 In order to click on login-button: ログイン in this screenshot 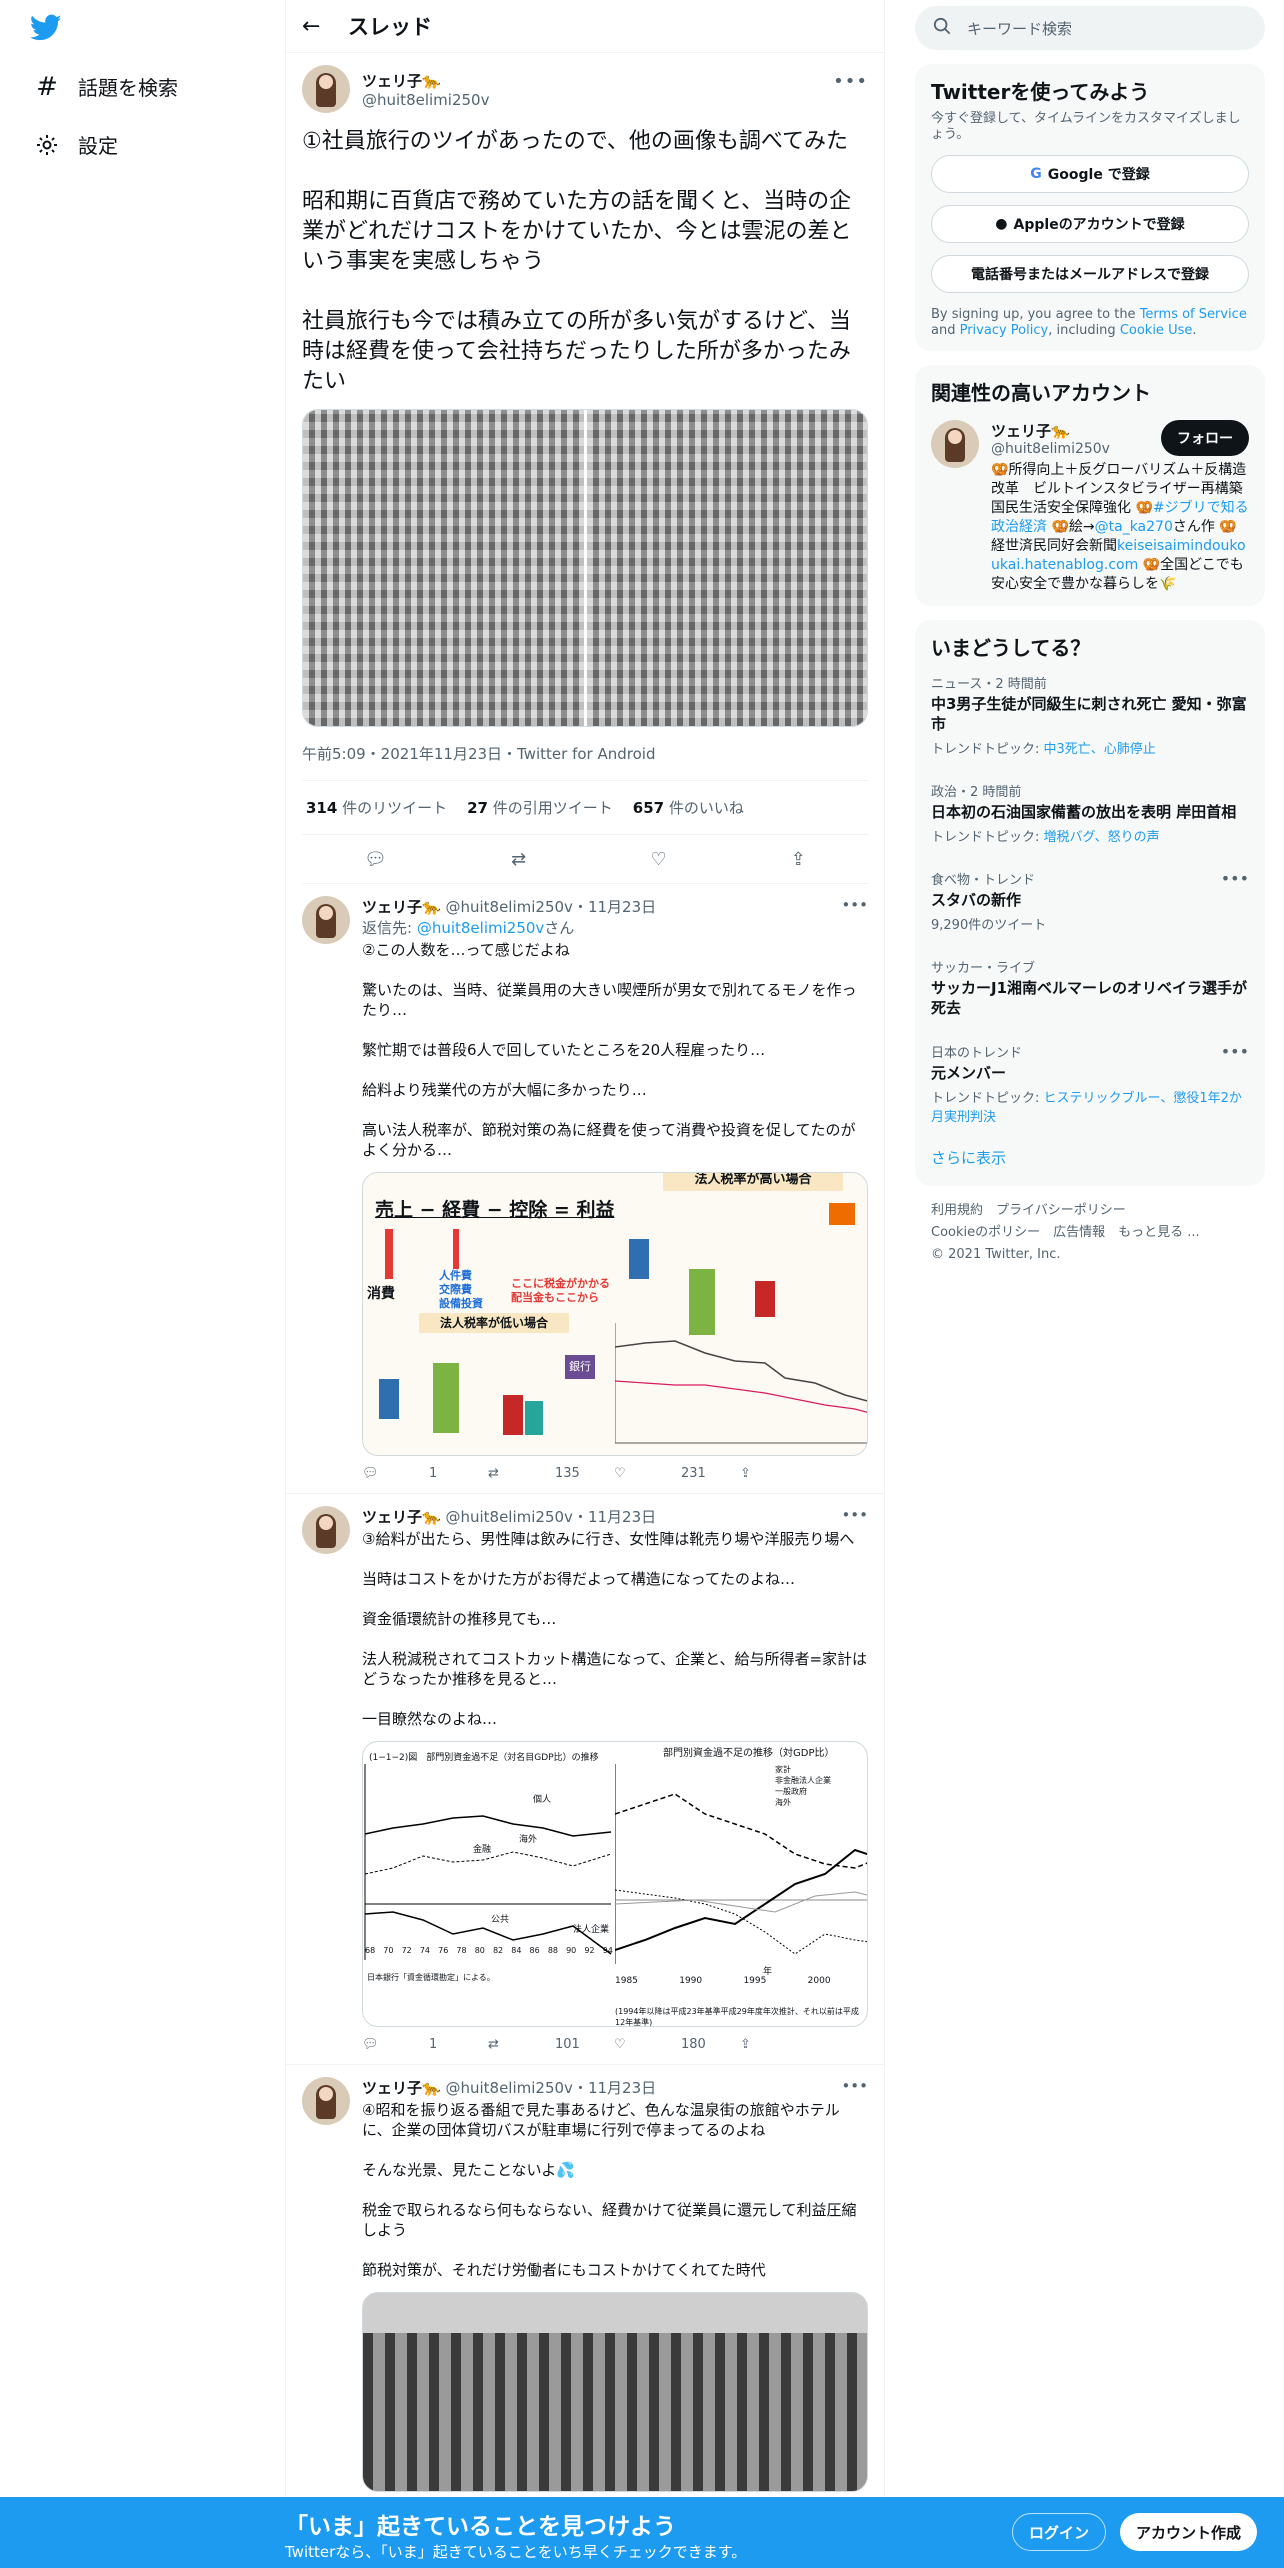, I will do `click(1059, 2532)`.